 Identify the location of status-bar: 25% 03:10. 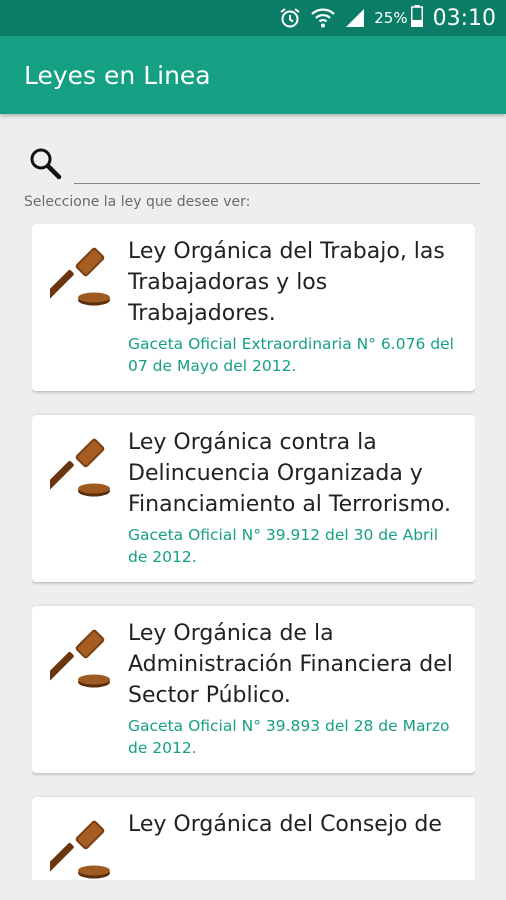
(253, 18).